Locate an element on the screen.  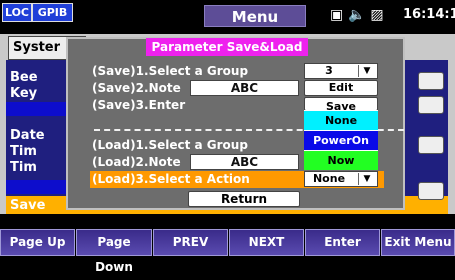
edit-button: Edit is located at coordinates (341, 88).